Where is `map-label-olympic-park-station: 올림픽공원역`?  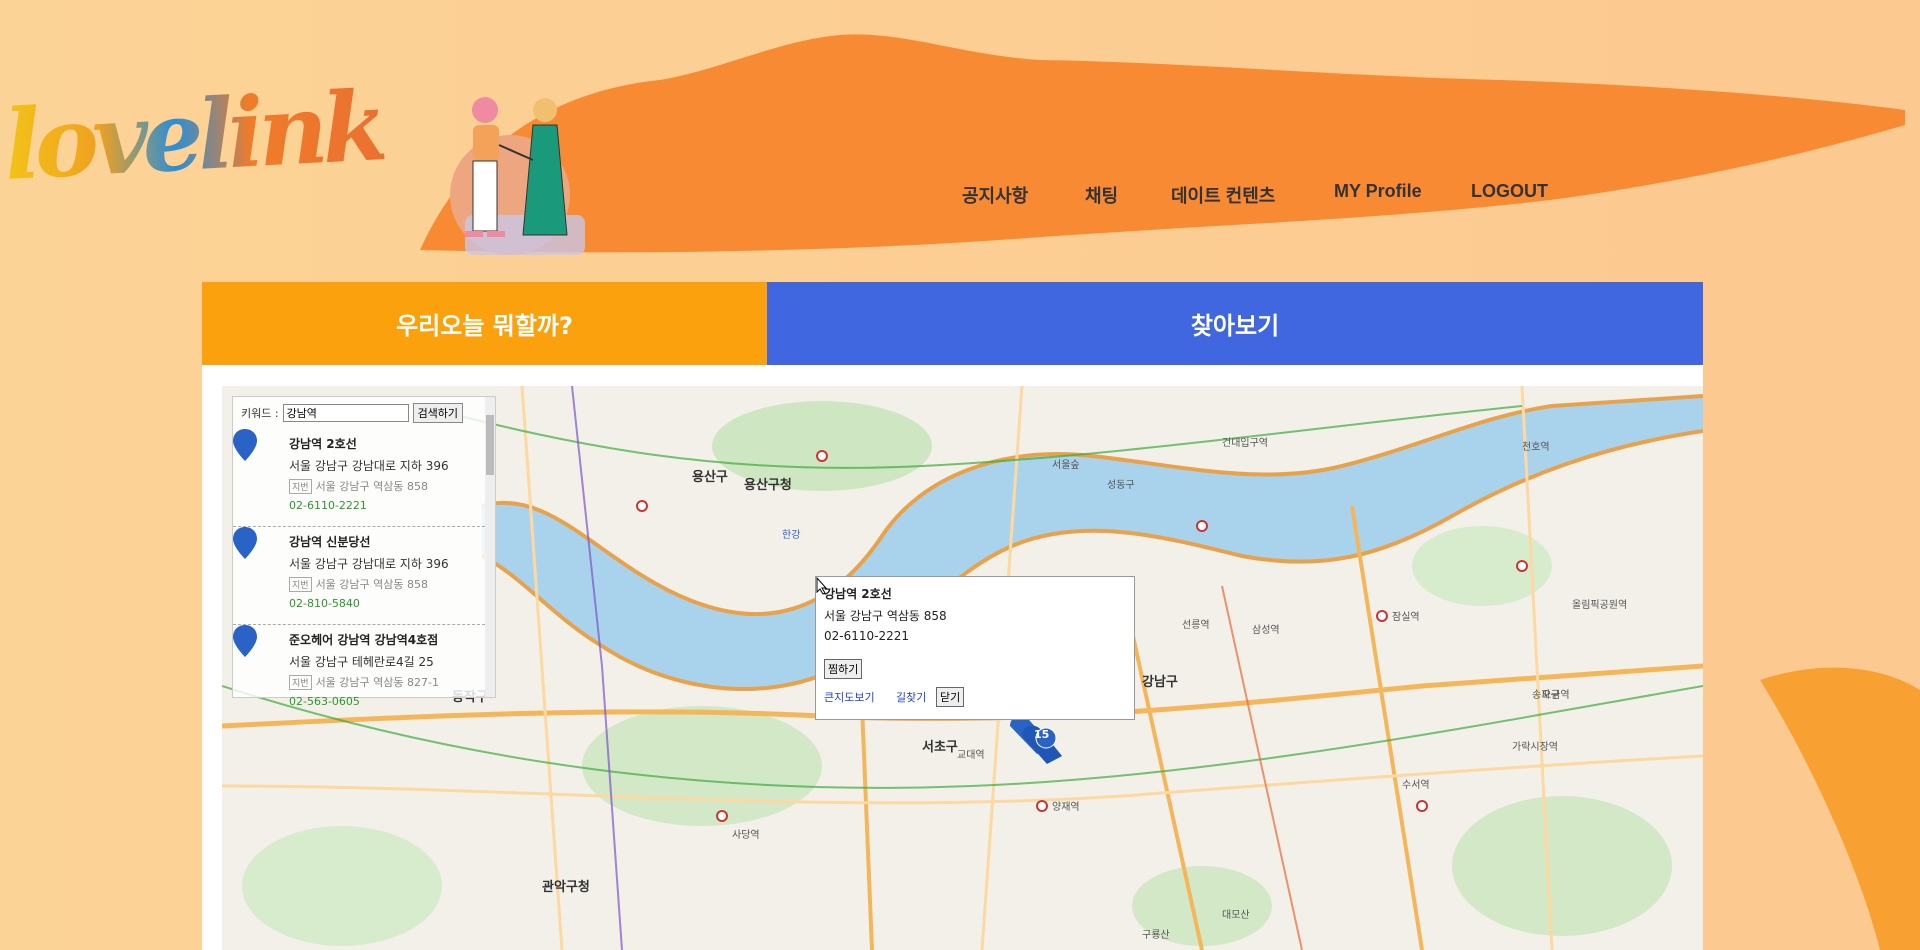
map-label-olympic-park-station: 올림픽공원역 is located at coordinates (1600, 605).